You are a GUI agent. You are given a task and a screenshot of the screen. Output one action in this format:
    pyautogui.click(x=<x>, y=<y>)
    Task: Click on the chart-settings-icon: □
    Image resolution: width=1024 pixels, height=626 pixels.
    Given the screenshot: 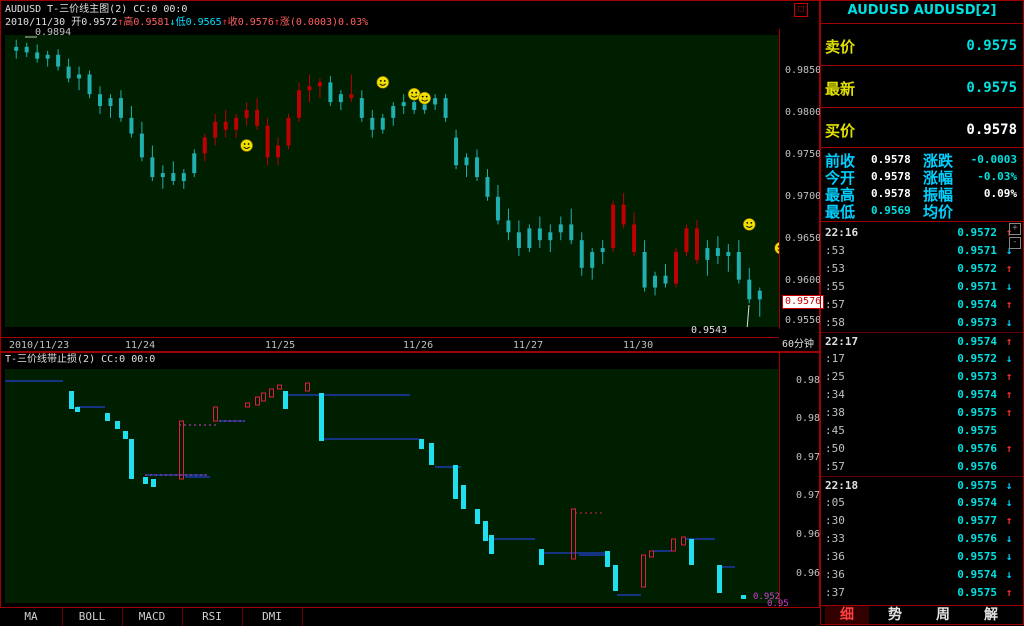 What is the action you would take?
    pyautogui.click(x=801, y=10)
    